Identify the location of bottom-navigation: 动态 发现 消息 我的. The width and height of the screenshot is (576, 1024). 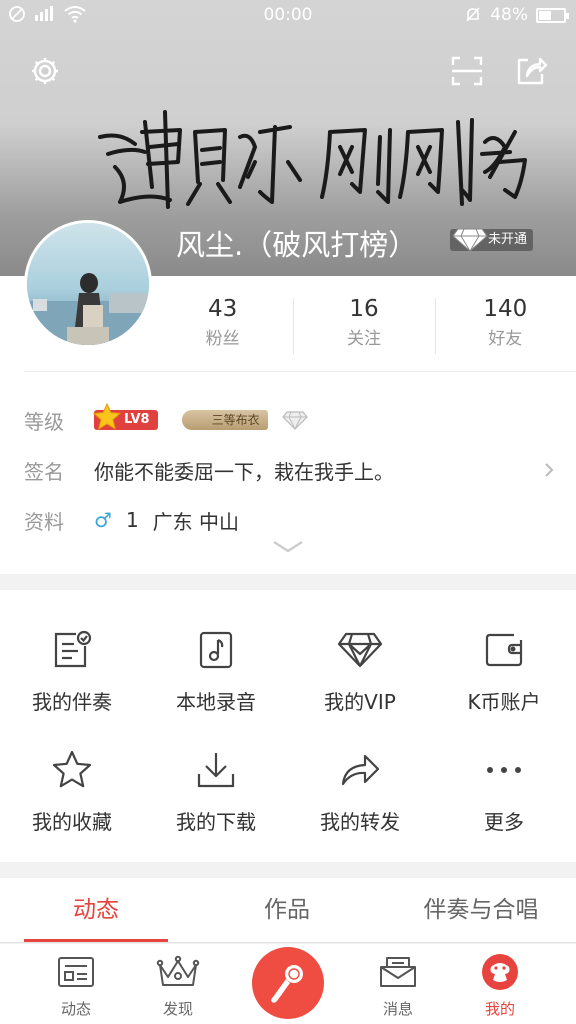
(288, 984).